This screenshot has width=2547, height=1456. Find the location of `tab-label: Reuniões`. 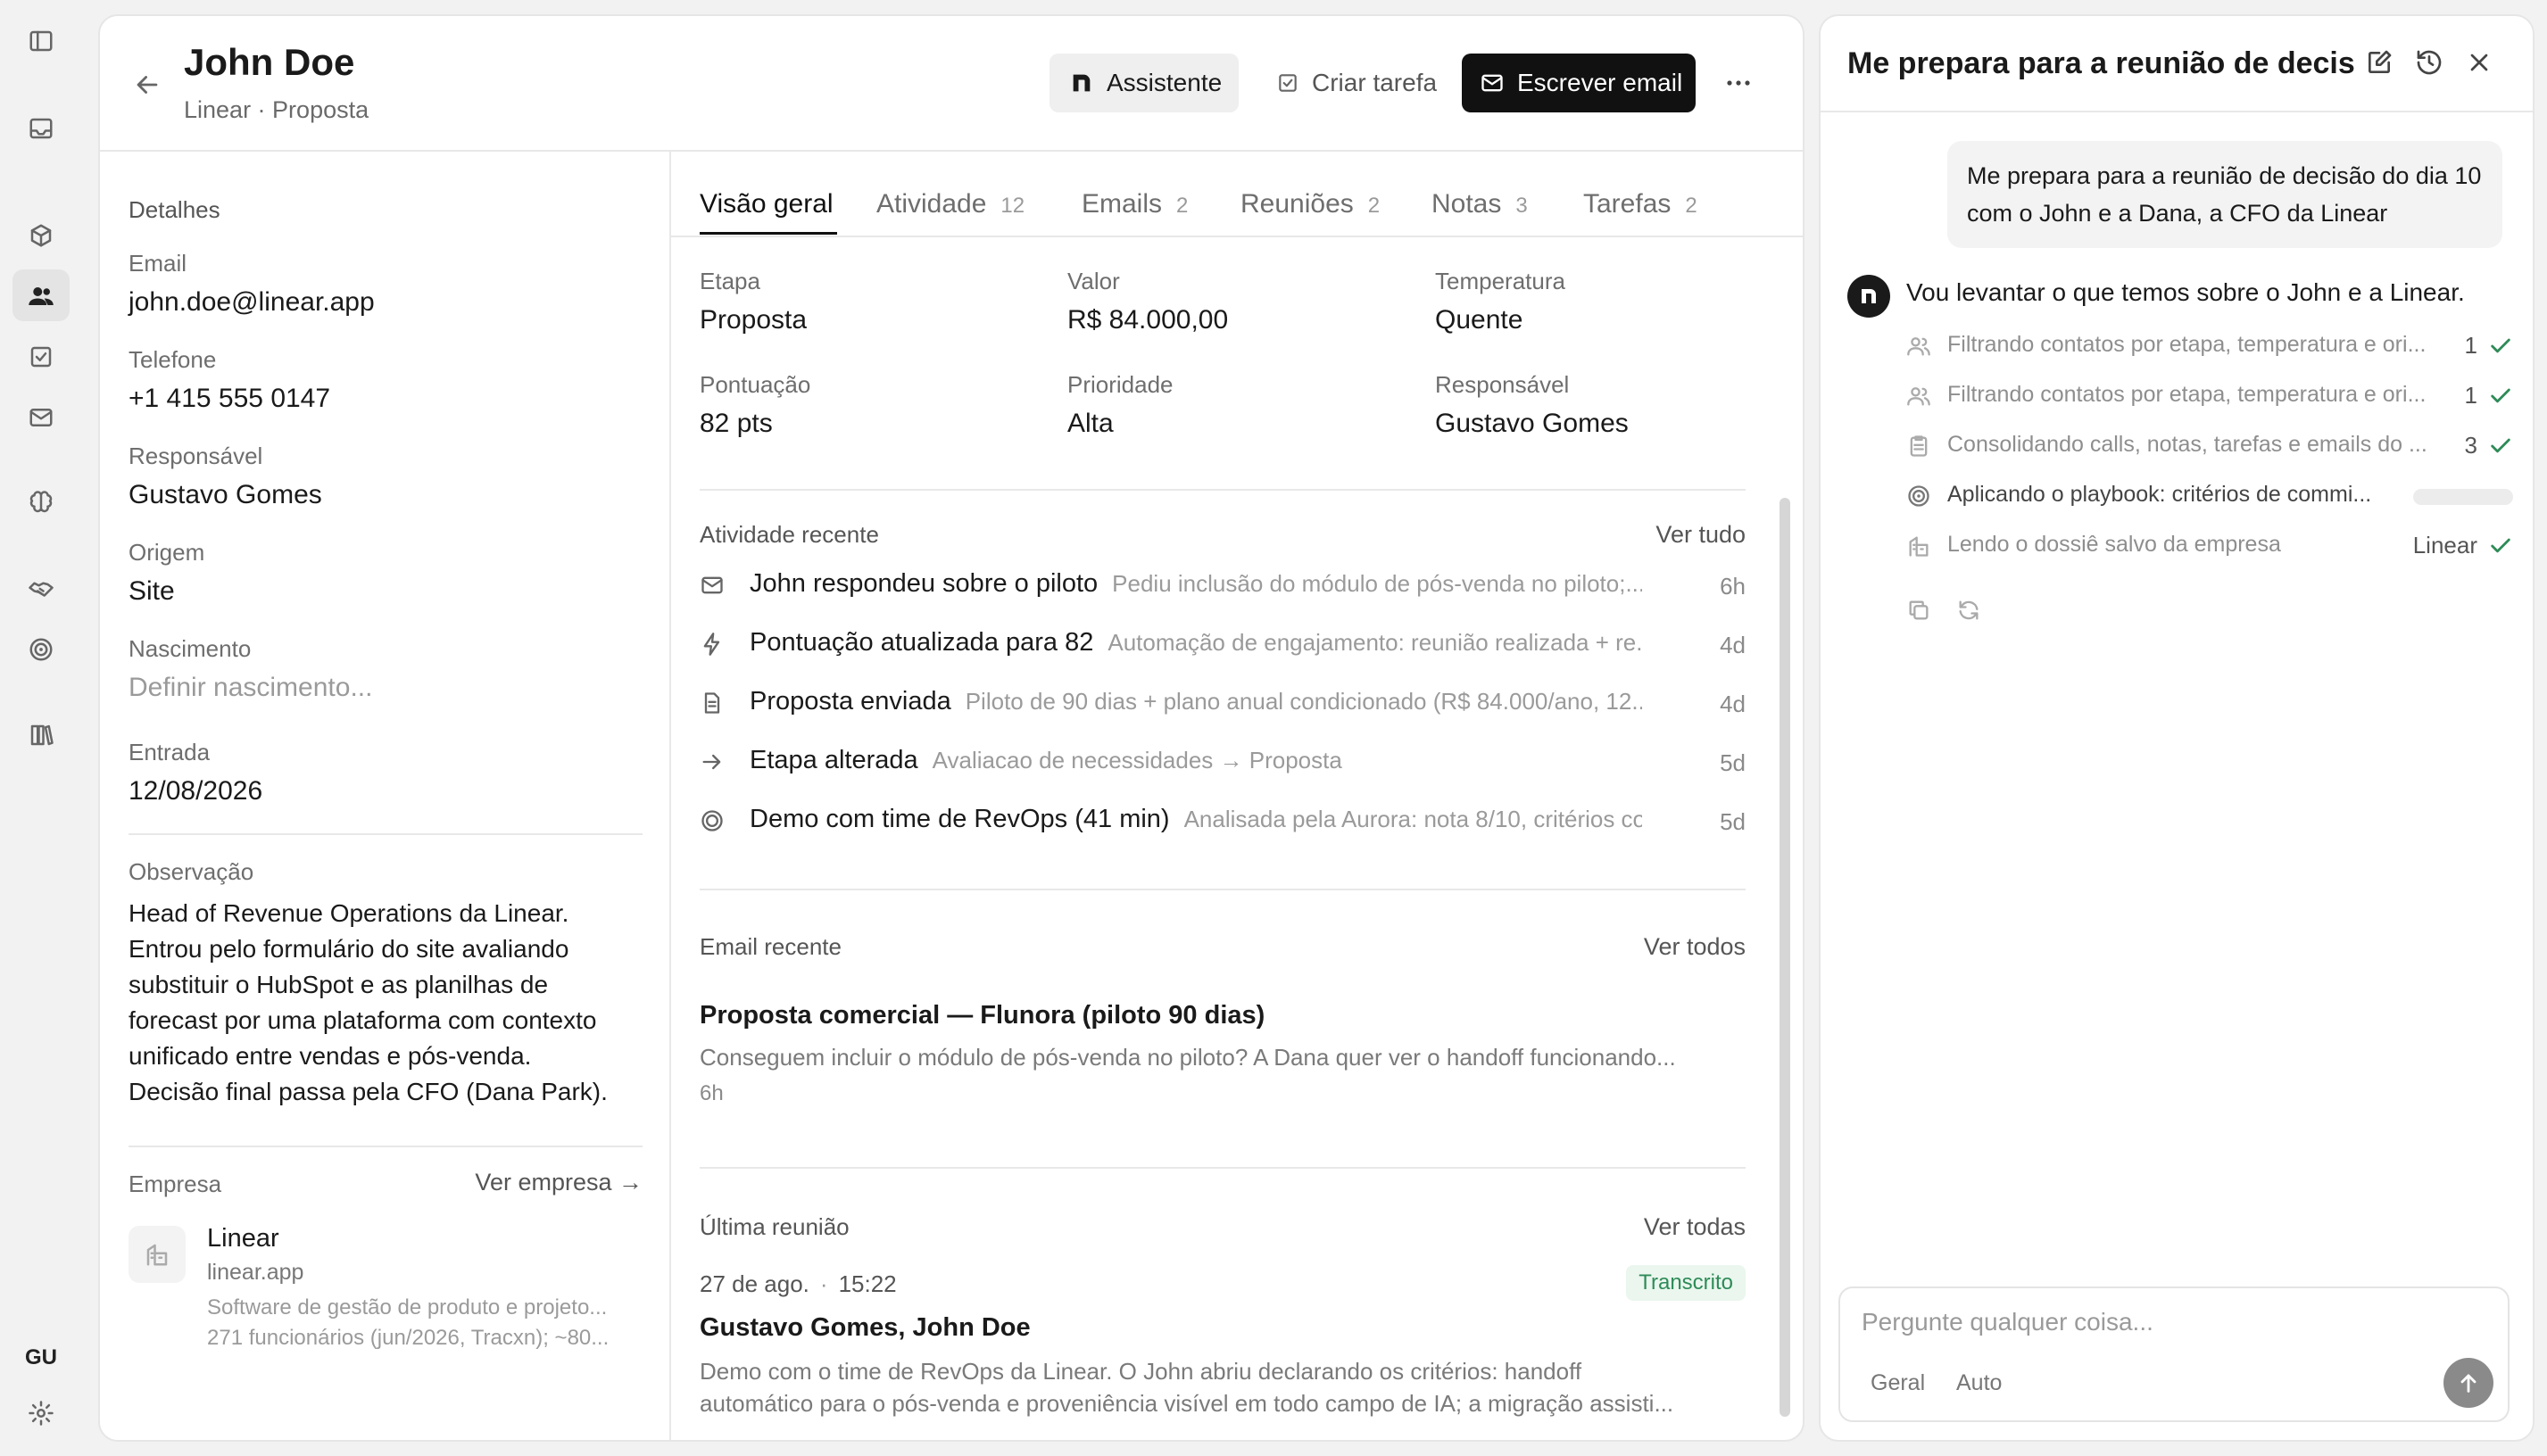

tab-label: Reuniões is located at coordinates (1297, 204).